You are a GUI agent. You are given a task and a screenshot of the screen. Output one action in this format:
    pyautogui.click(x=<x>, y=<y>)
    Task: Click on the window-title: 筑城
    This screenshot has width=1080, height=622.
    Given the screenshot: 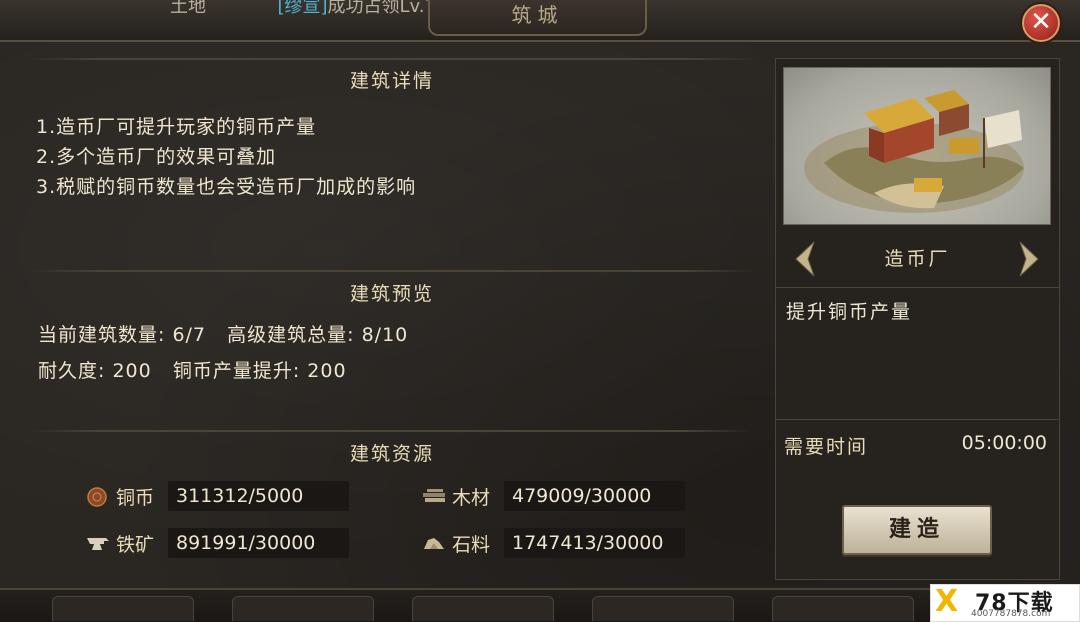 What is the action you would take?
    pyautogui.click(x=537, y=18)
    